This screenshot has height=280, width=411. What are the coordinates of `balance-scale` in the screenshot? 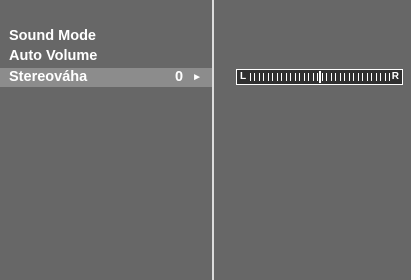 It's located at (320, 77).